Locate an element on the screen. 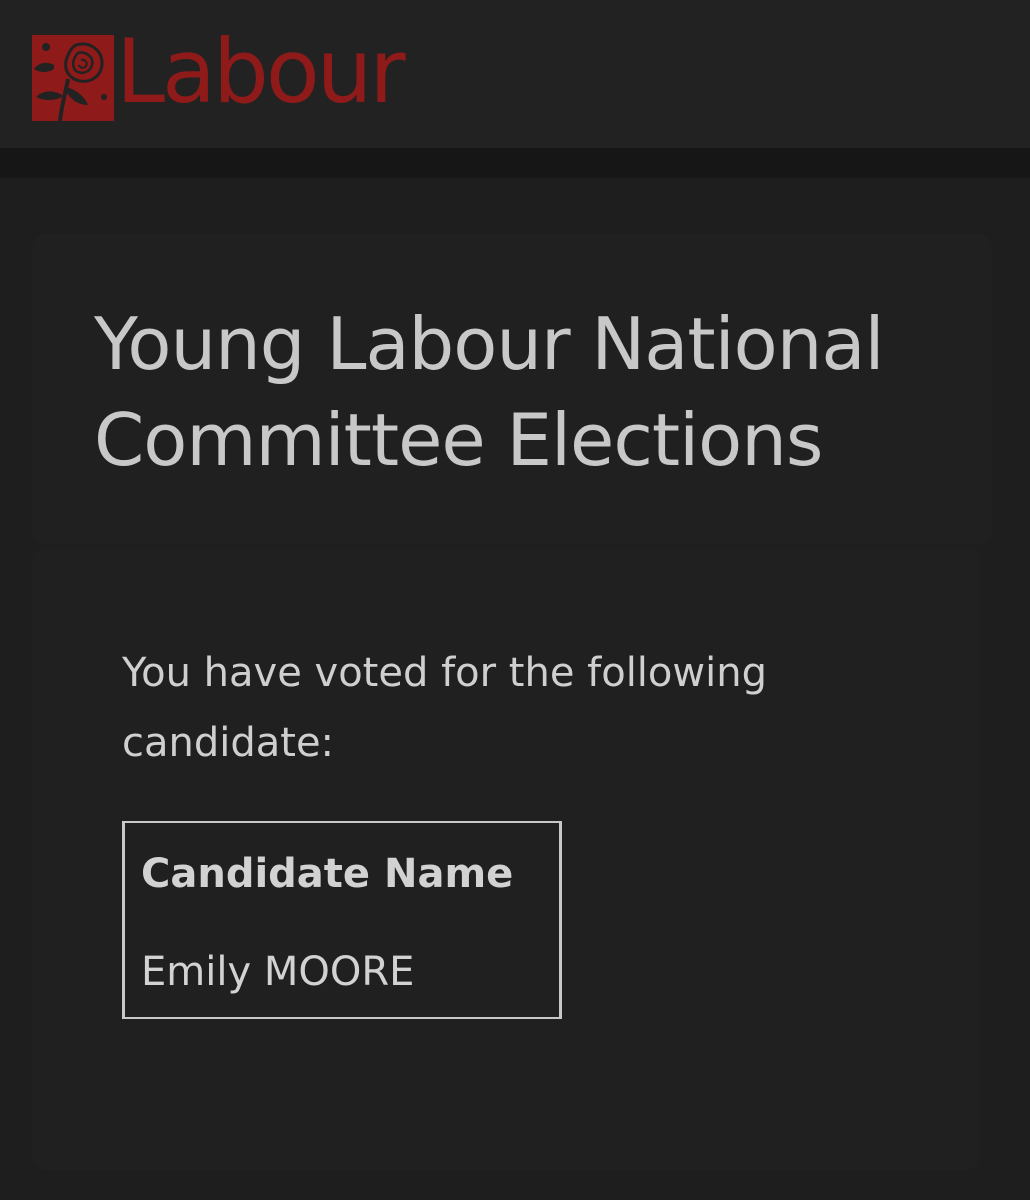 This screenshot has width=1030, height=1200. header-divider is located at coordinates (515, 163).